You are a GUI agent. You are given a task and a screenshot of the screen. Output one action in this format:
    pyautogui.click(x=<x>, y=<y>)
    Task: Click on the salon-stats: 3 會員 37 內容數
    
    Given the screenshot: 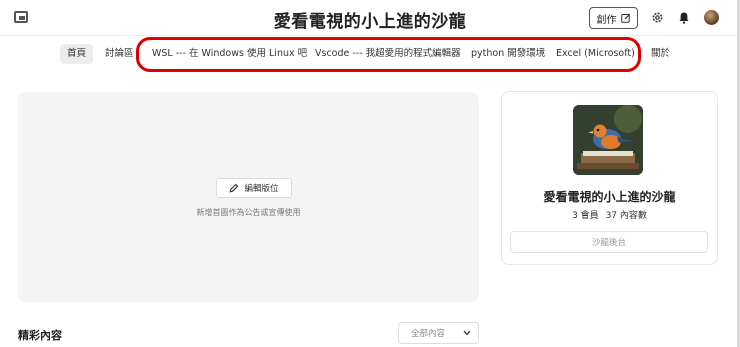 What is the action you would take?
    pyautogui.click(x=609, y=214)
    